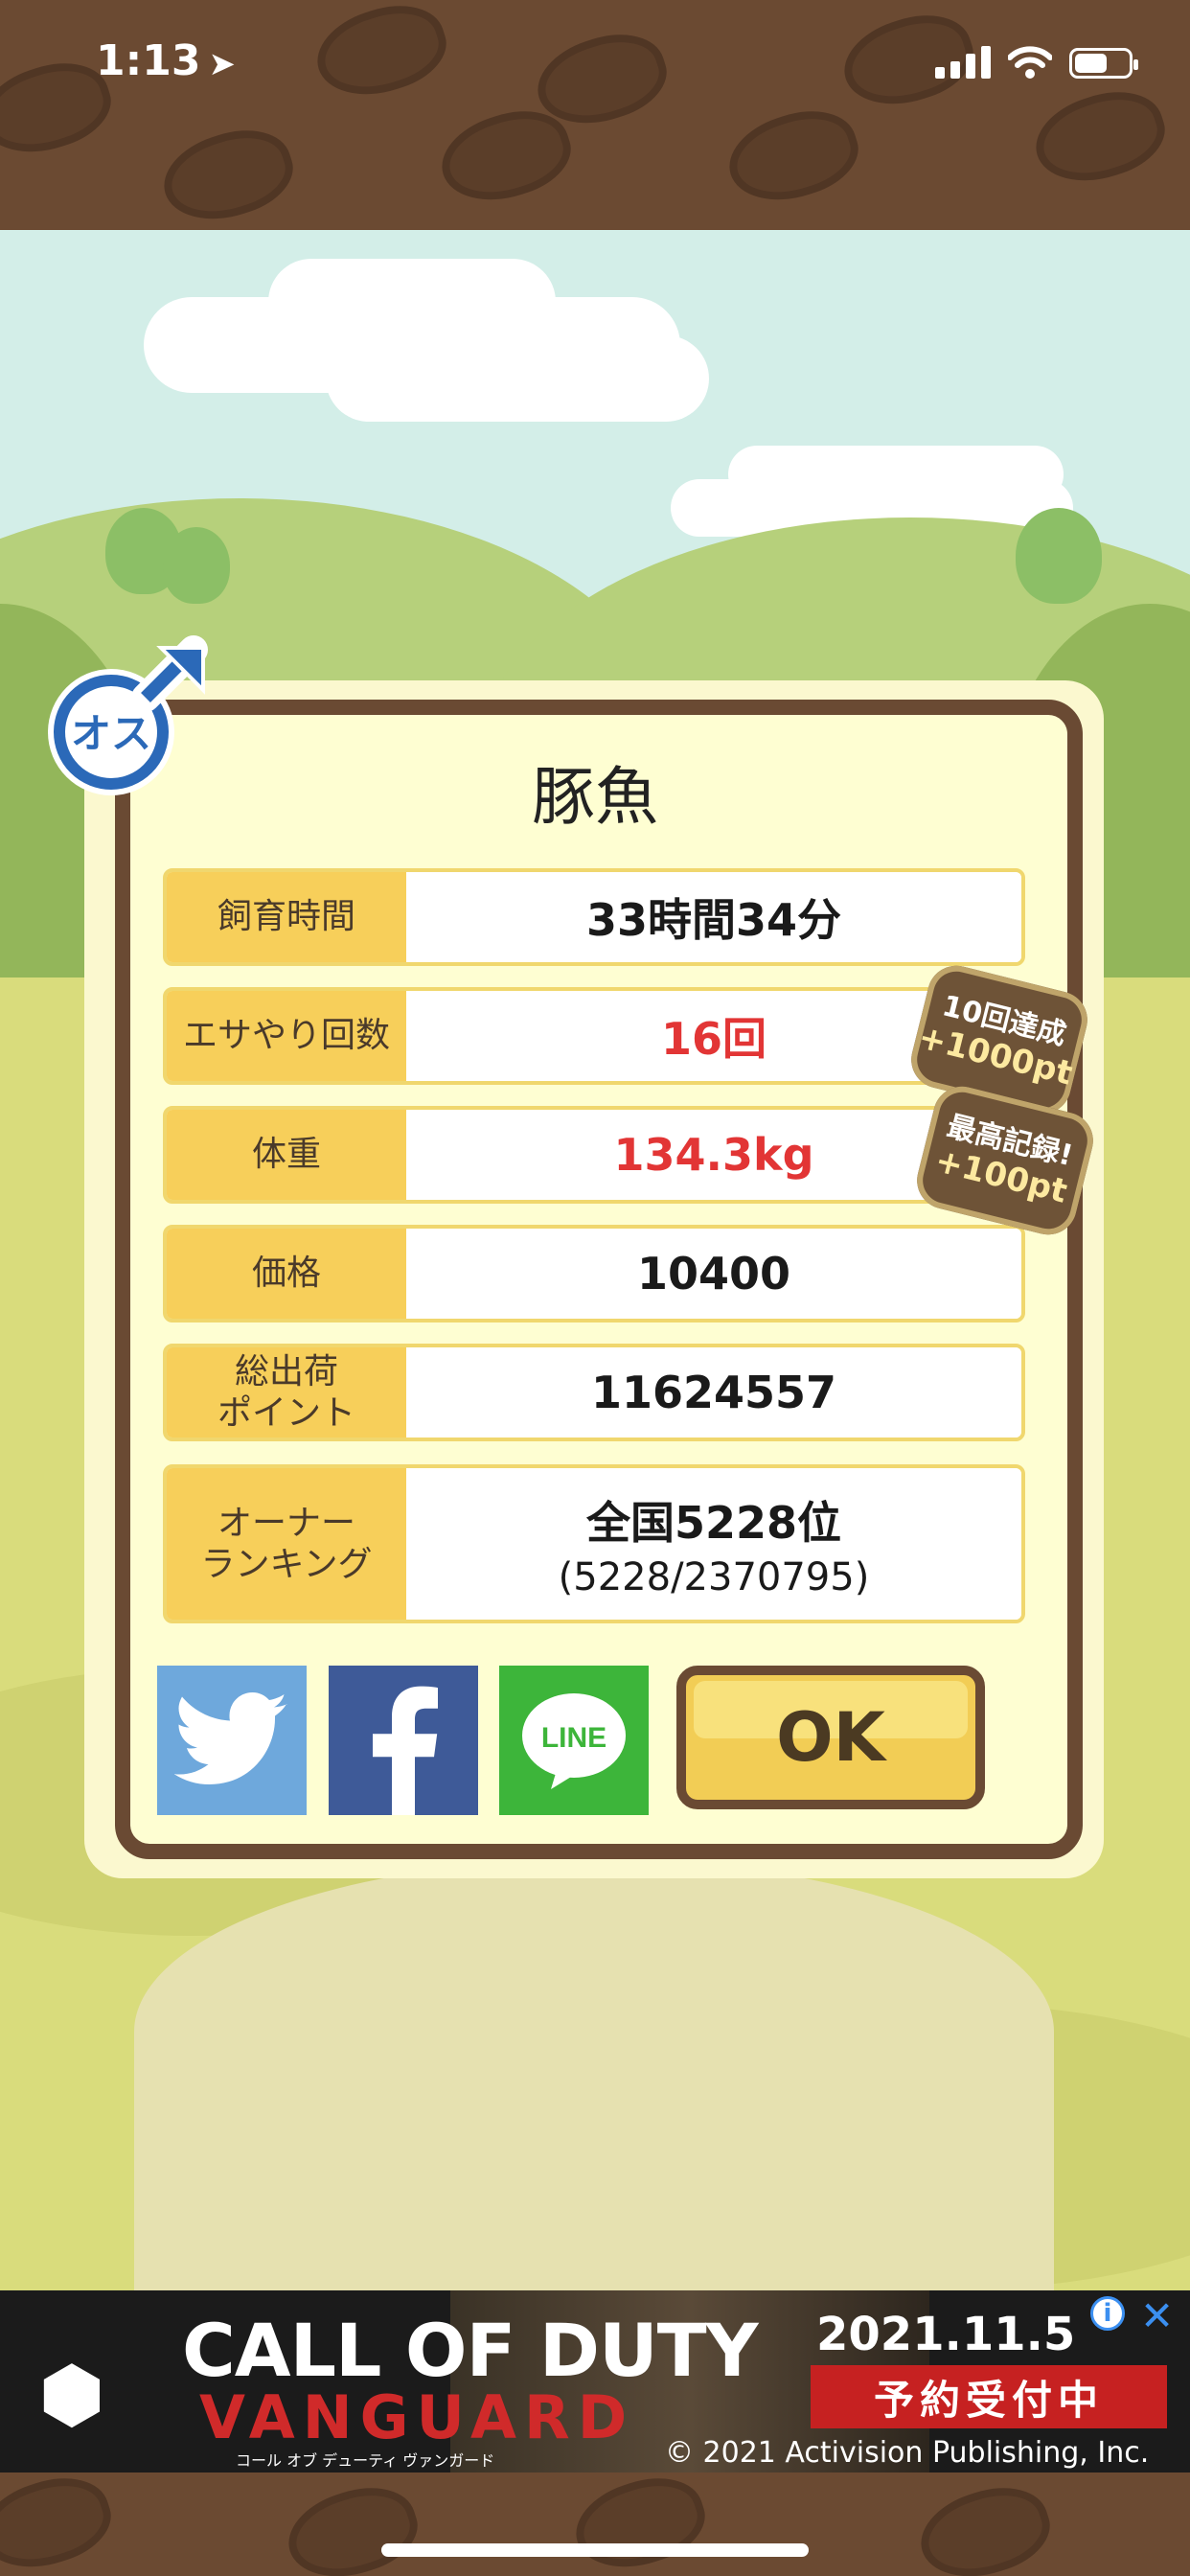 The image size is (1190, 2576). I want to click on facebook-share-button, so click(404, 1740).